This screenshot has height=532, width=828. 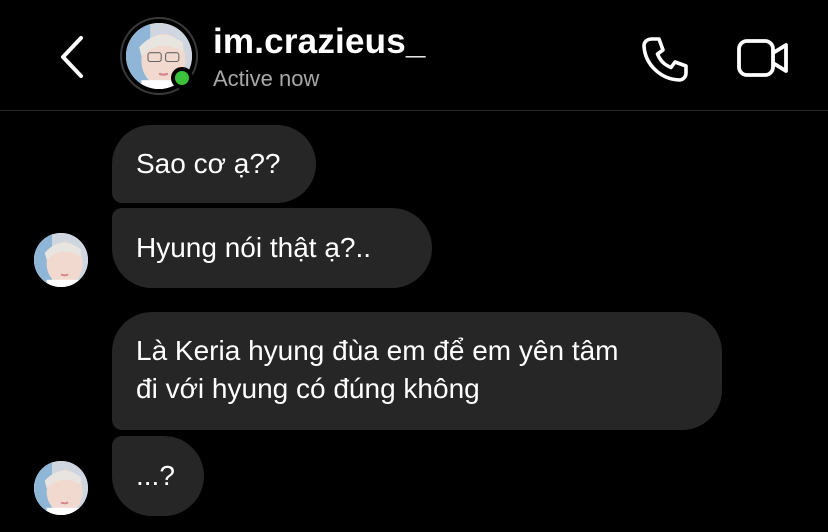 What do you see at coordinates (266, 78) in the screenshot?
I see `active-status: Active now` at bounding box center [266, 78].